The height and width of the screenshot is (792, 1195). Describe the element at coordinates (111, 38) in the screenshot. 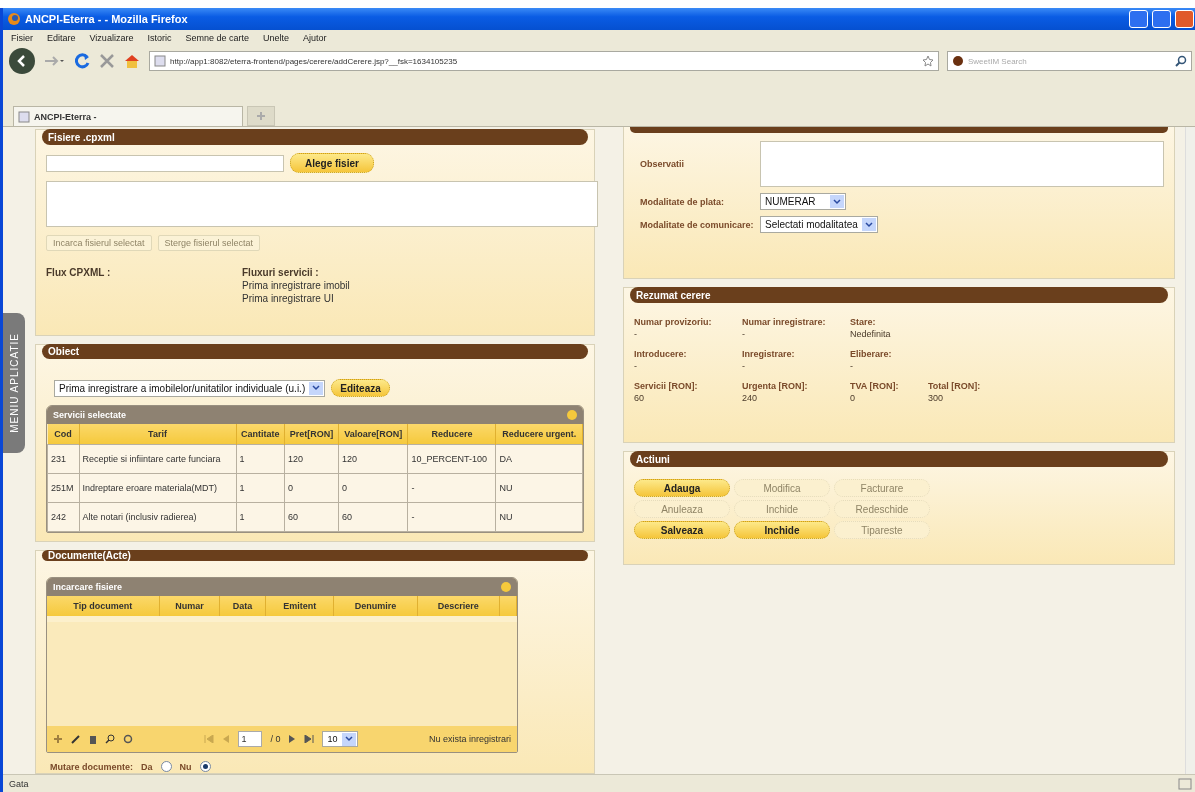

I see `menu-item: Vizualizare` at that location.